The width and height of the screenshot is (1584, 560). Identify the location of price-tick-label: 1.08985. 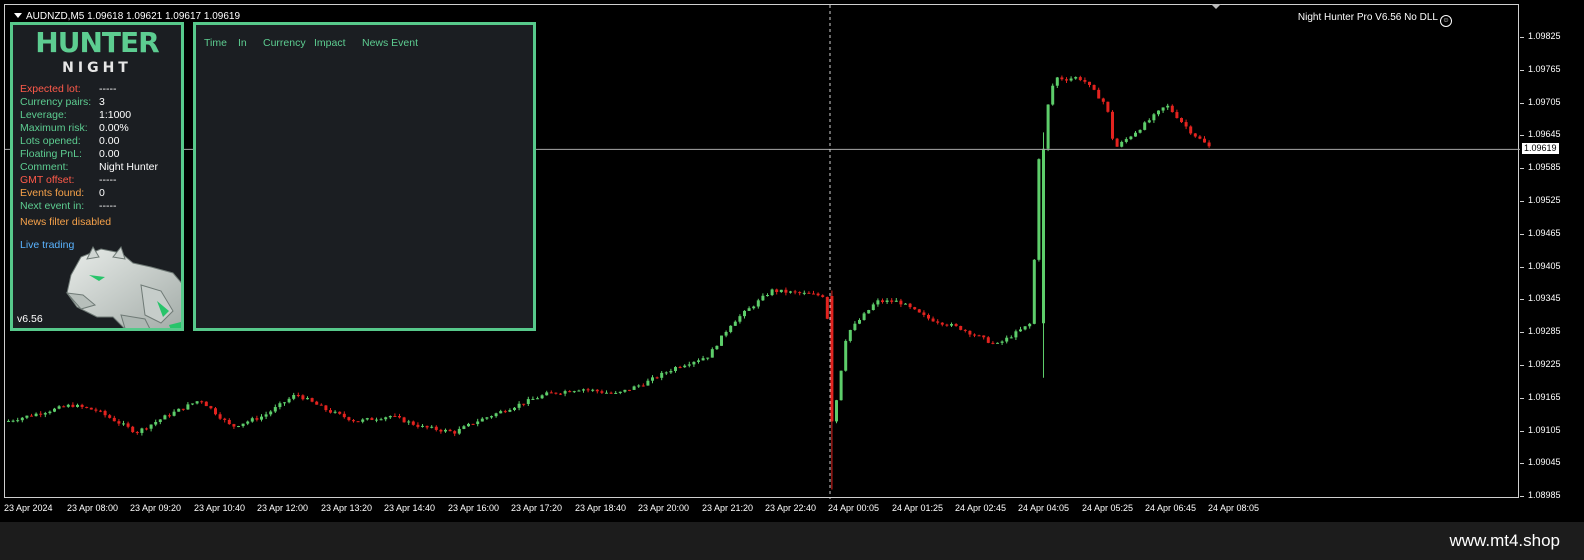
(1540, 495).